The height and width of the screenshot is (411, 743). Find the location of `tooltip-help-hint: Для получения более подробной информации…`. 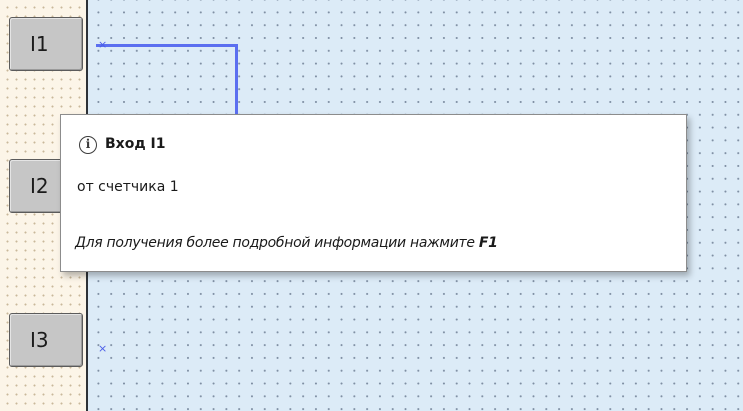

tooltip-help-hint: Для получения более подробной информации… is located at coordinates (286, 243).